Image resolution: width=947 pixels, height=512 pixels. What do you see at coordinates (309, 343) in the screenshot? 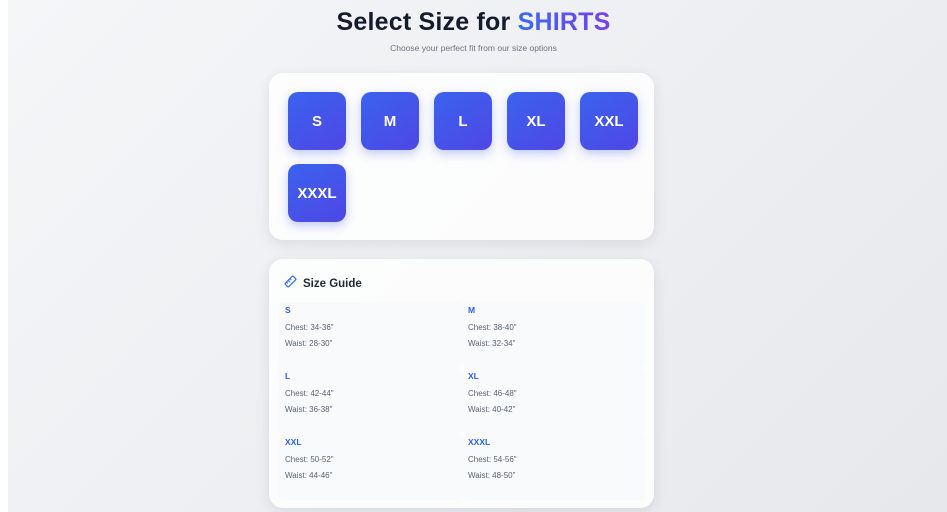
I see `guide-waist: Waist: 28-30"` at bounding box center [309, 343].